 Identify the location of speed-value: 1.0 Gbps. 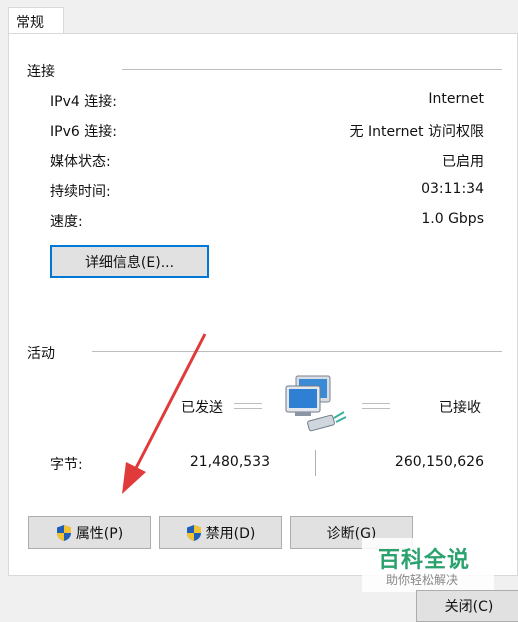
(452, 219).